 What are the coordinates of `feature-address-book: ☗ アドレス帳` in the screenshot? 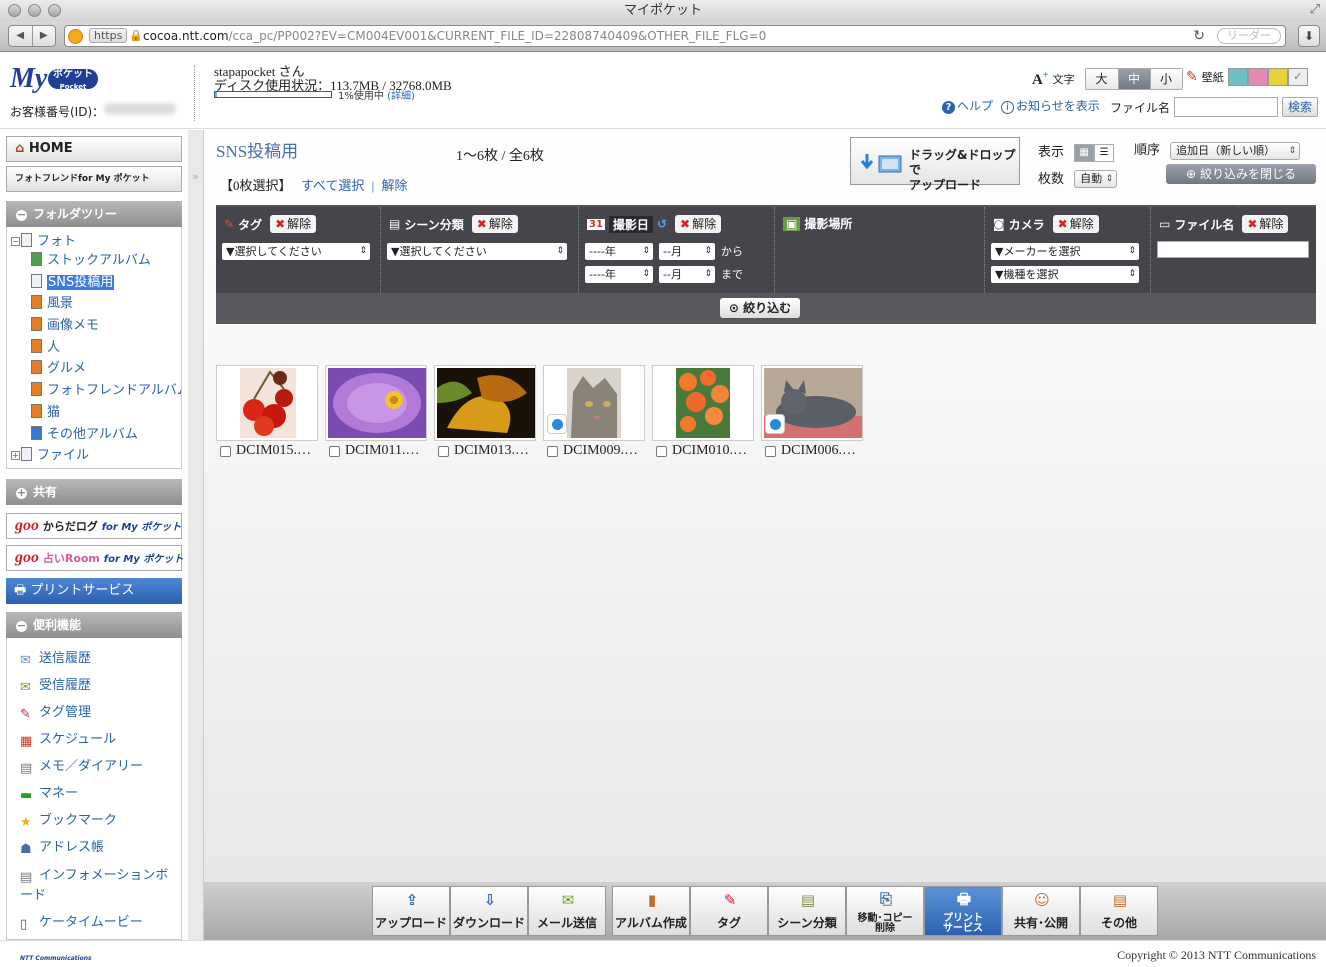 It's located at (62, 848).